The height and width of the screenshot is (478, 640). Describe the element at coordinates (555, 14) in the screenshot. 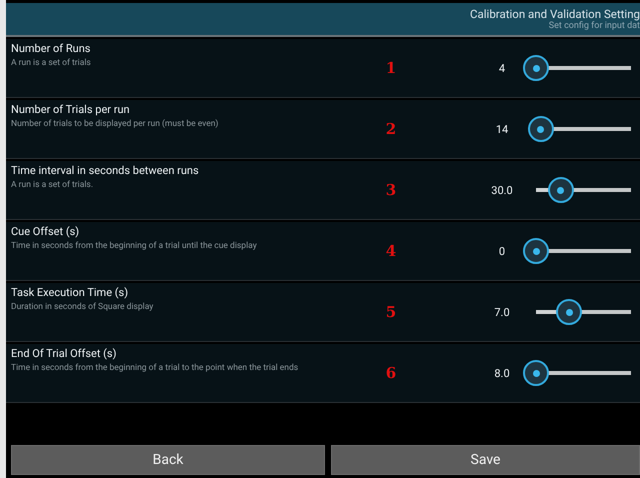

I see `page-title: Calibration and Validation Setting` at that location.